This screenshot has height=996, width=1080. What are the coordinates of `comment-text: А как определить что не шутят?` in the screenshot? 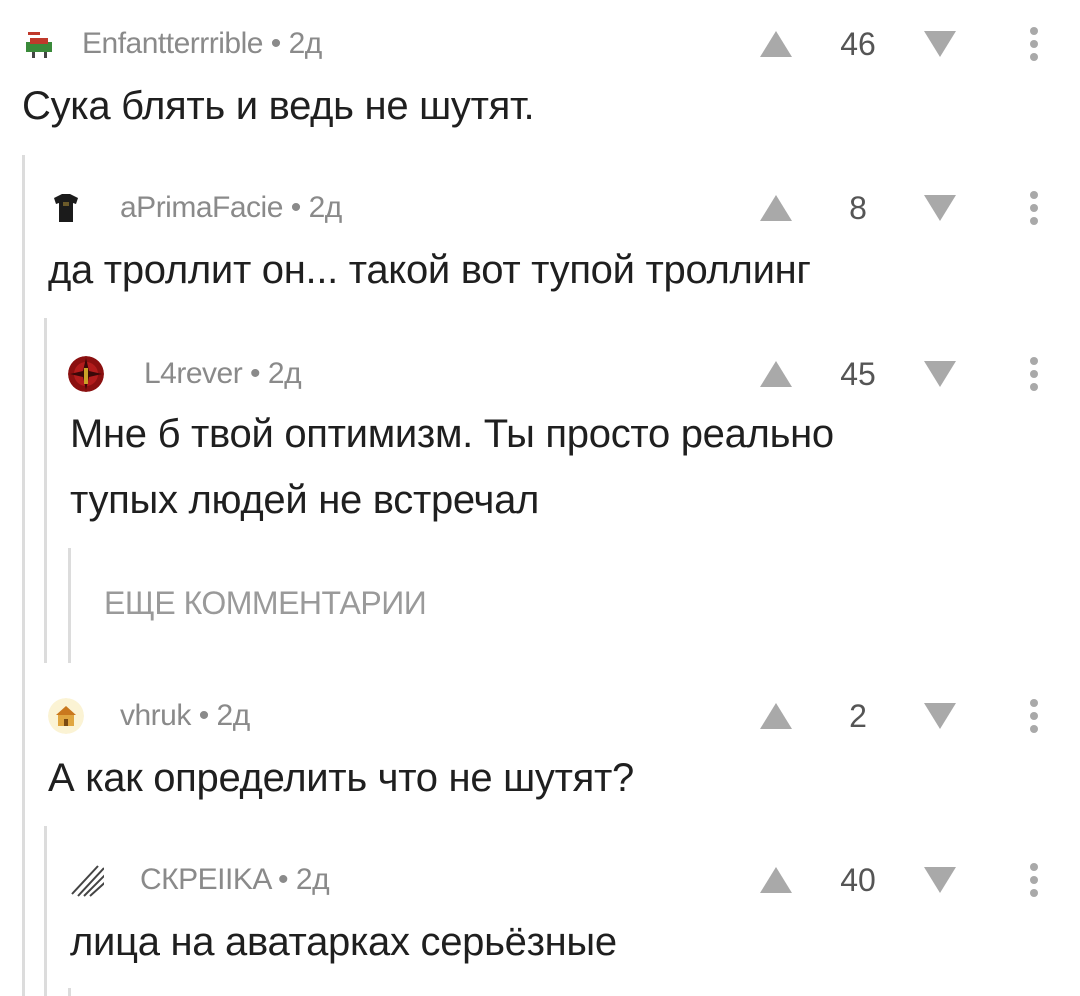 It's located at (341, 778).